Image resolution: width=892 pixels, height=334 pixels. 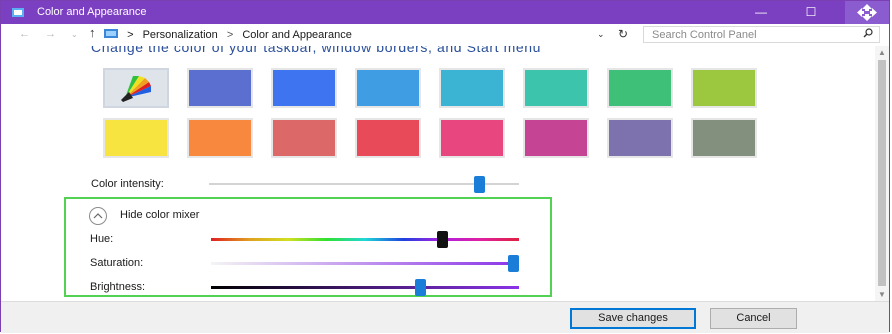 What do you see at coordinates (724, 138) in the screenshot?
I see `color-swatch-gray-green` at bounding box center [724, 138].